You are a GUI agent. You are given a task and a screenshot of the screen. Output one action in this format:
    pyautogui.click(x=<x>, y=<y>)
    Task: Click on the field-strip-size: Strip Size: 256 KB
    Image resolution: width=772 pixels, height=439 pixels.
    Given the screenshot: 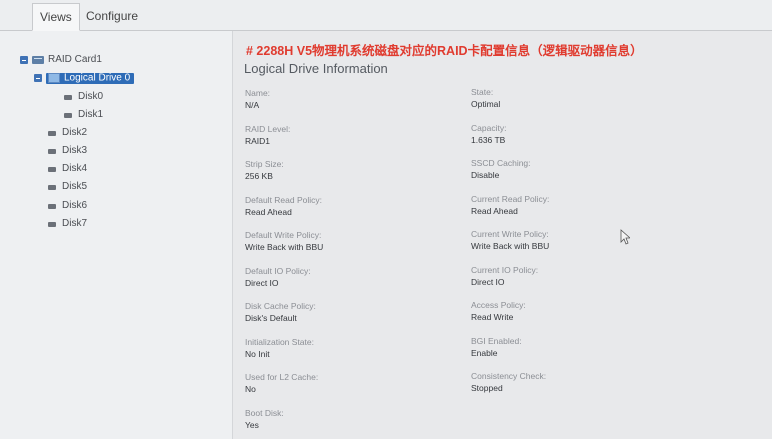 What is the action you would take?
    pyautogui.click(x=264, y=170)
    